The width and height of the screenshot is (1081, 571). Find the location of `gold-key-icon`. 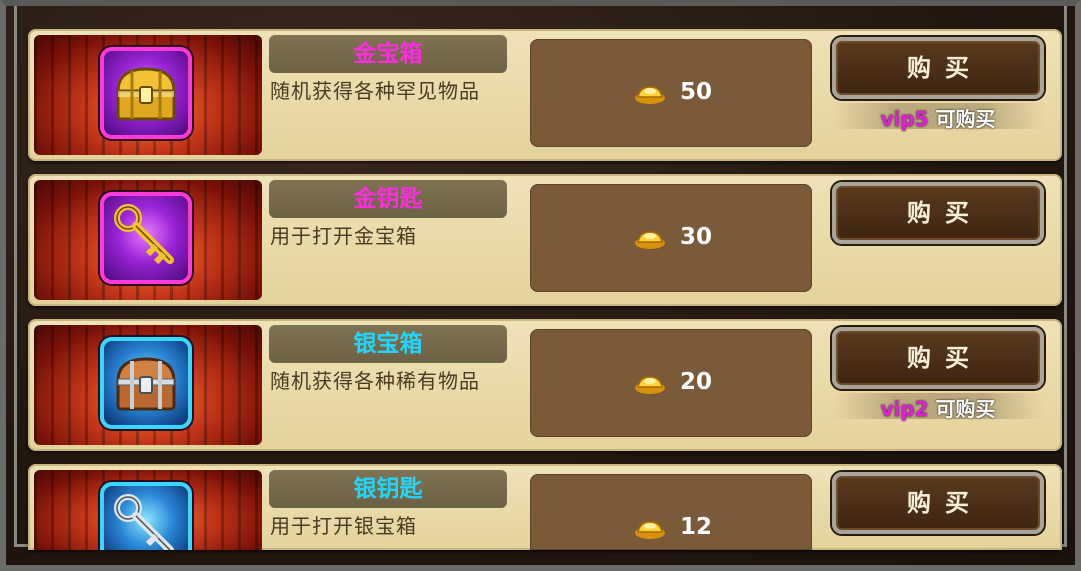

gold-key-icon is located at coordinates (146, 238).